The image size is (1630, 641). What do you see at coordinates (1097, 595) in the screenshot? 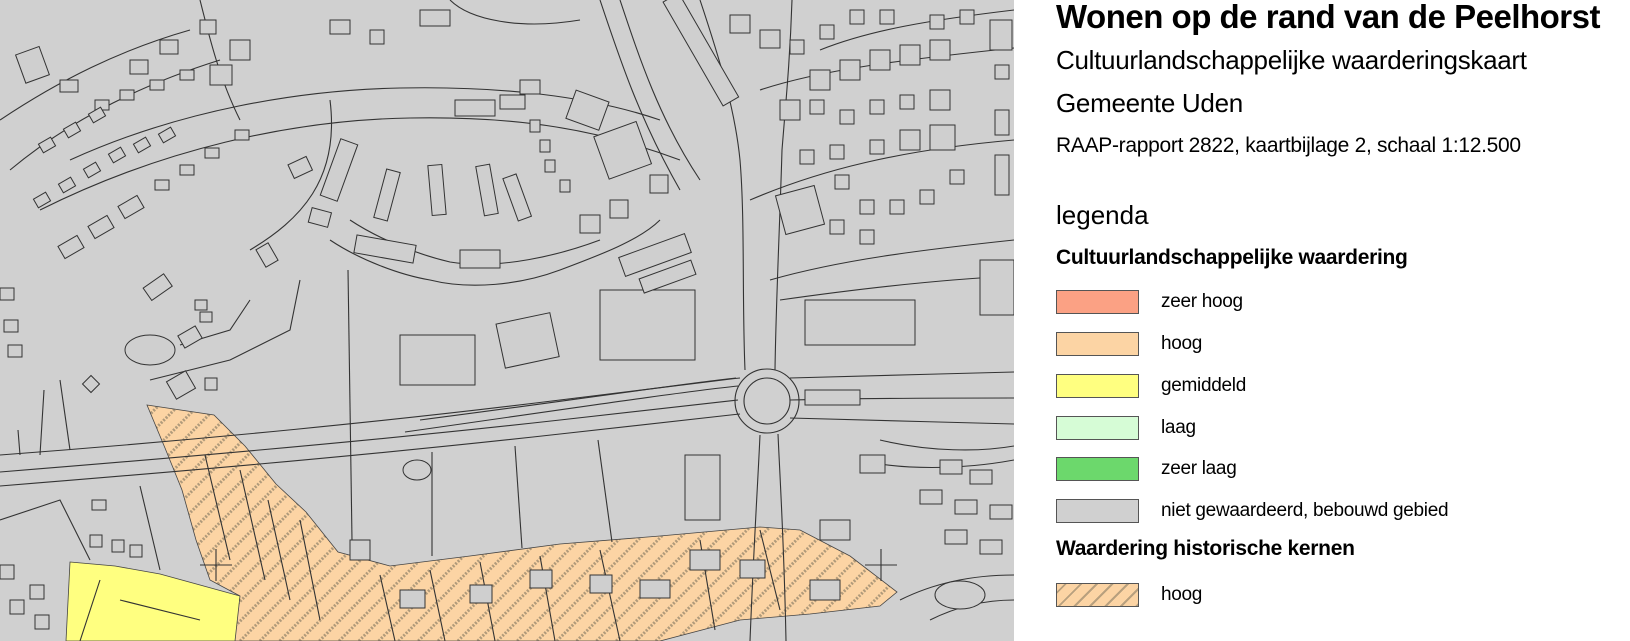
I see `legend-swatch-hatched` at bounding box center [1097, 595].